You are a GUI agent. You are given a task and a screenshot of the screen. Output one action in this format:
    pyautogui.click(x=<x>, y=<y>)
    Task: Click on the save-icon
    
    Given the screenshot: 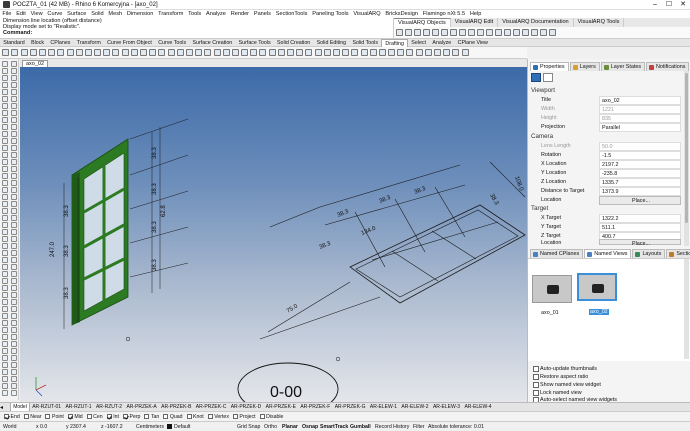 What is the action you would take?
    pyautogui.click(x=336, y=52)
    